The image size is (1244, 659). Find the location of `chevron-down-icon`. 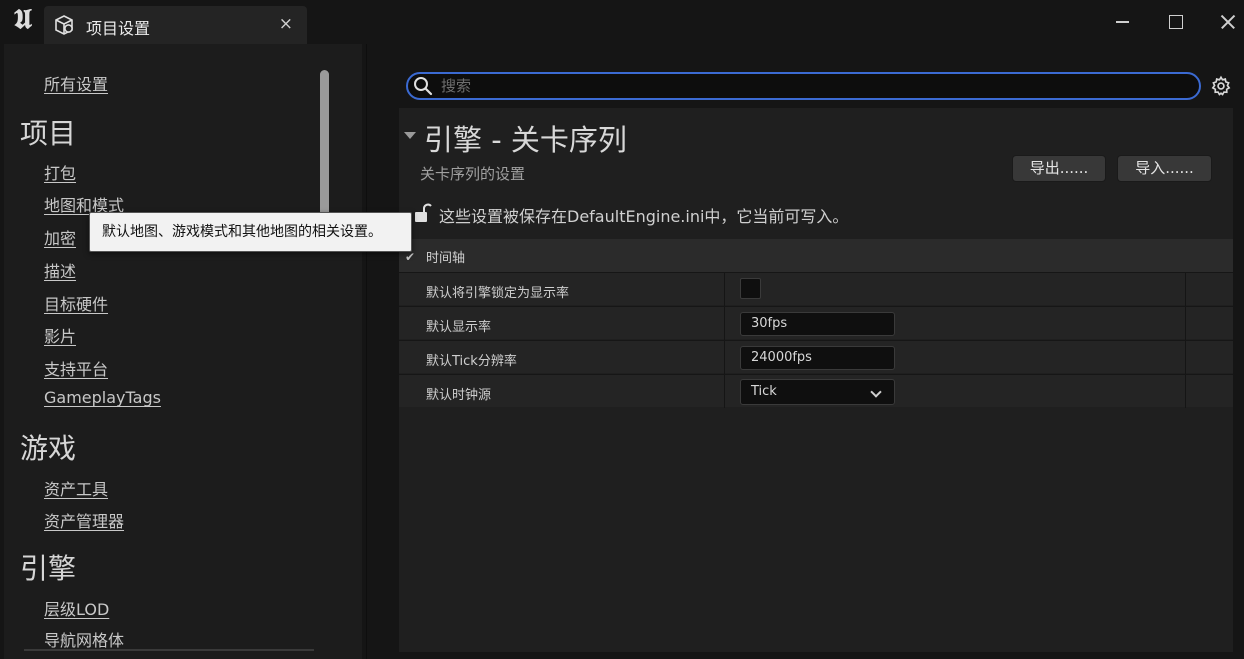

chevron-down-icon is located at coordinates (876, 392).